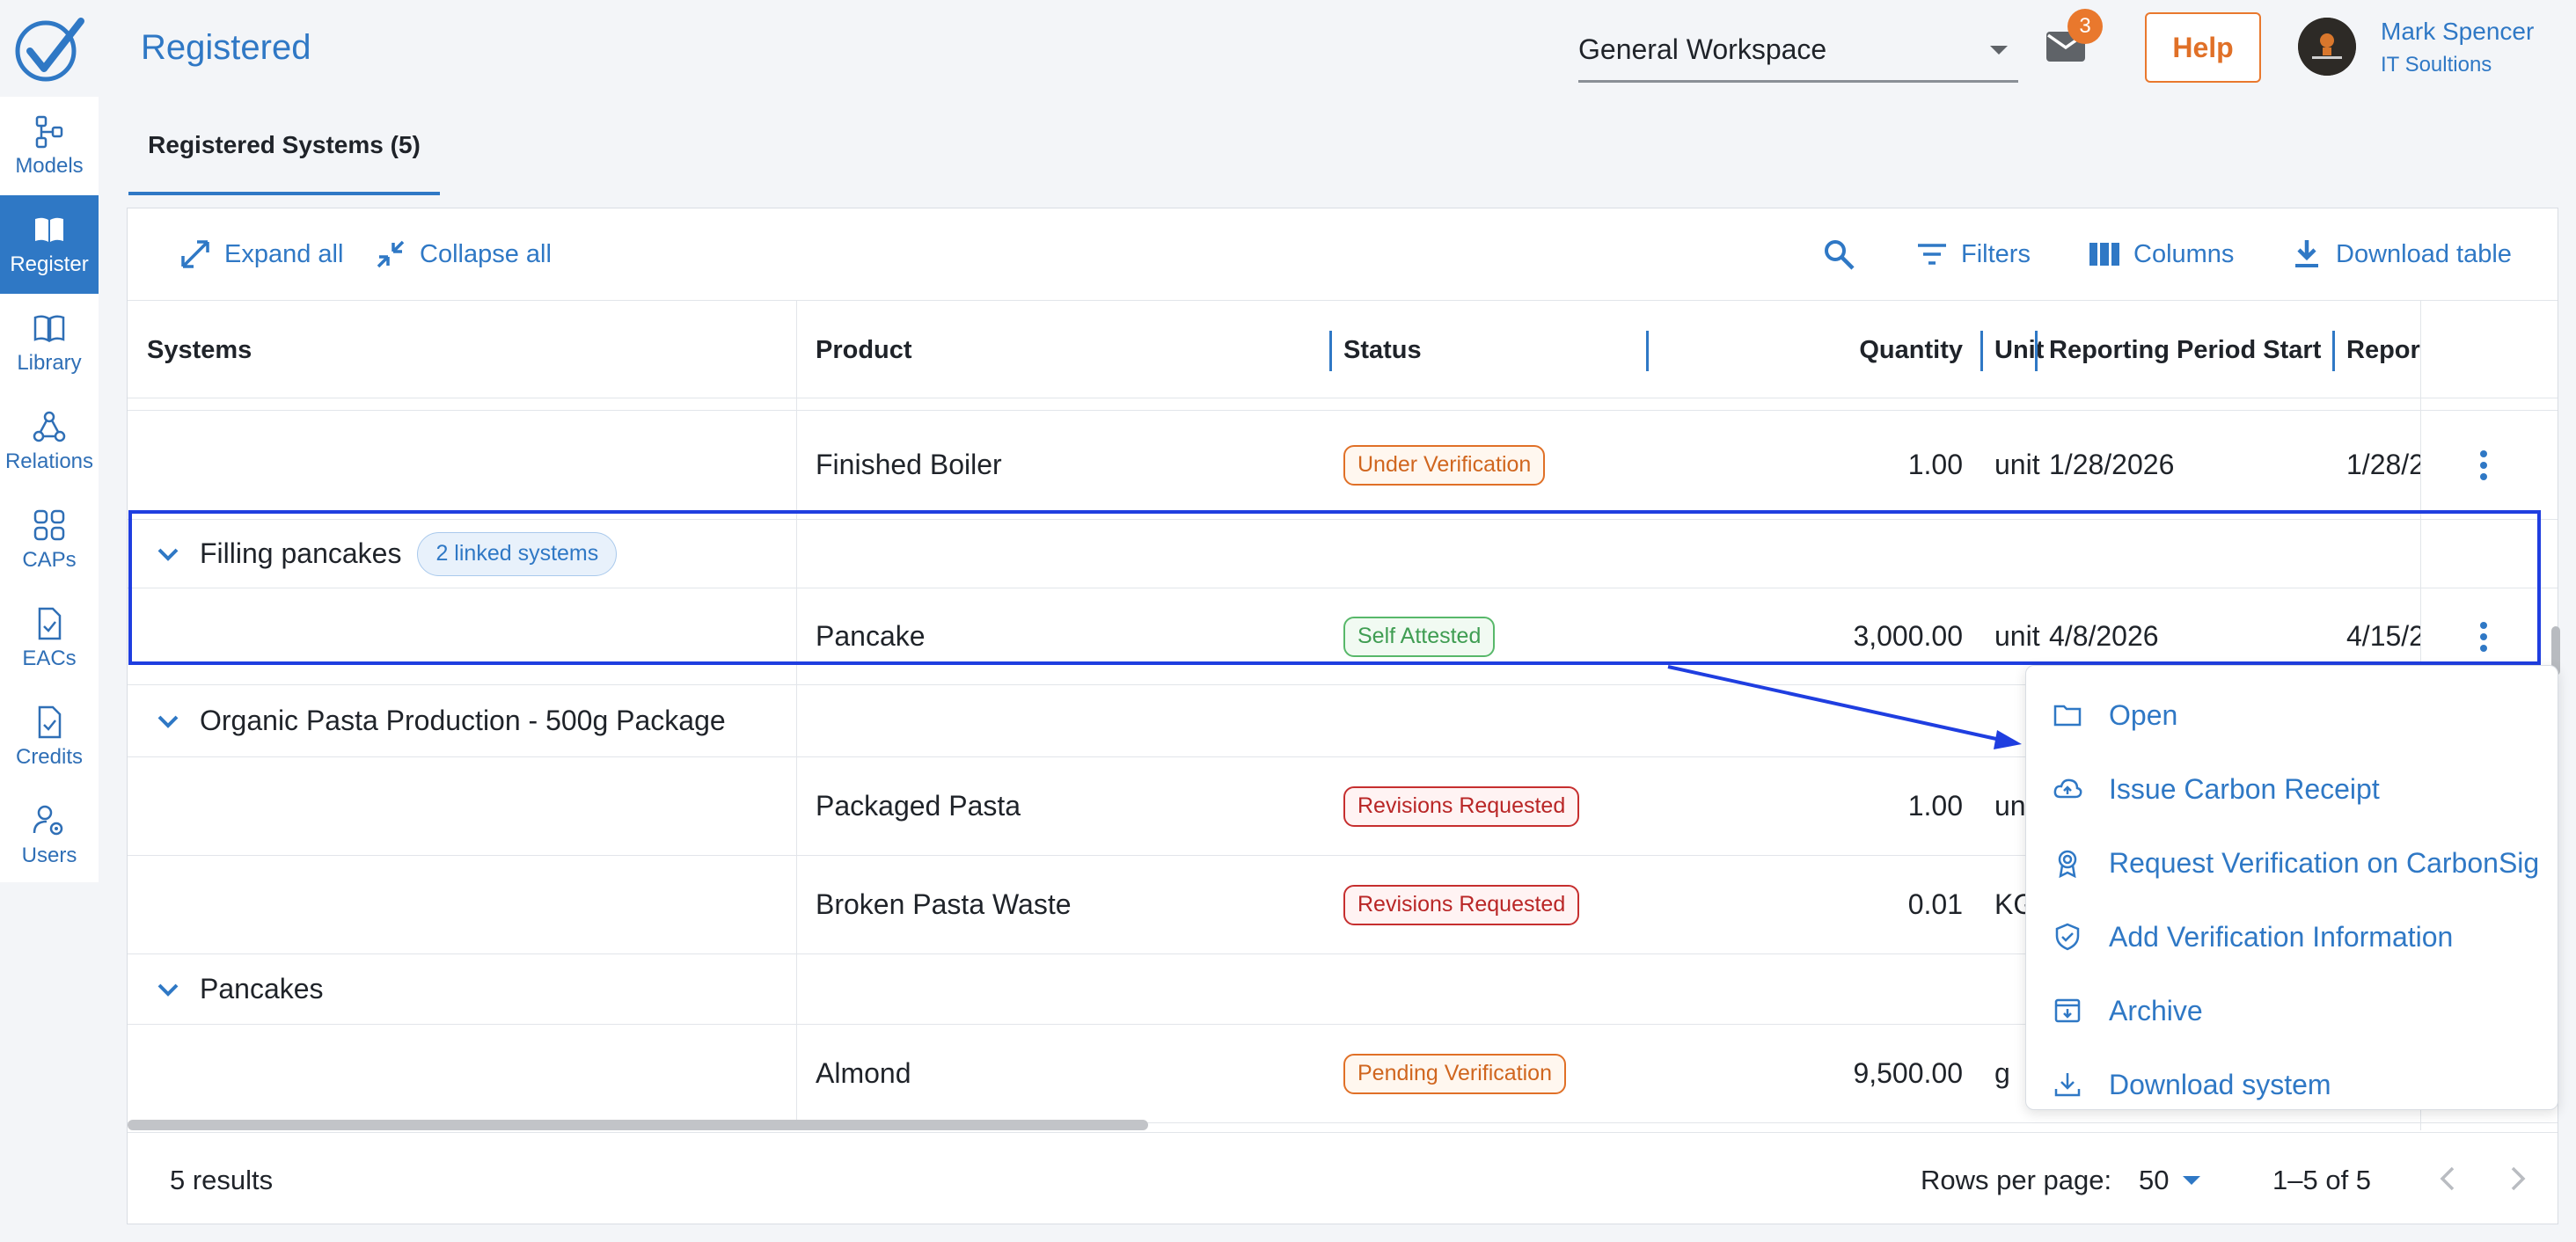 This screenshot has width=2576, height=1242. Describe the element at coordinates (49, 244) in the screenshot. I see `sidebar-item-register: Register` at that location.